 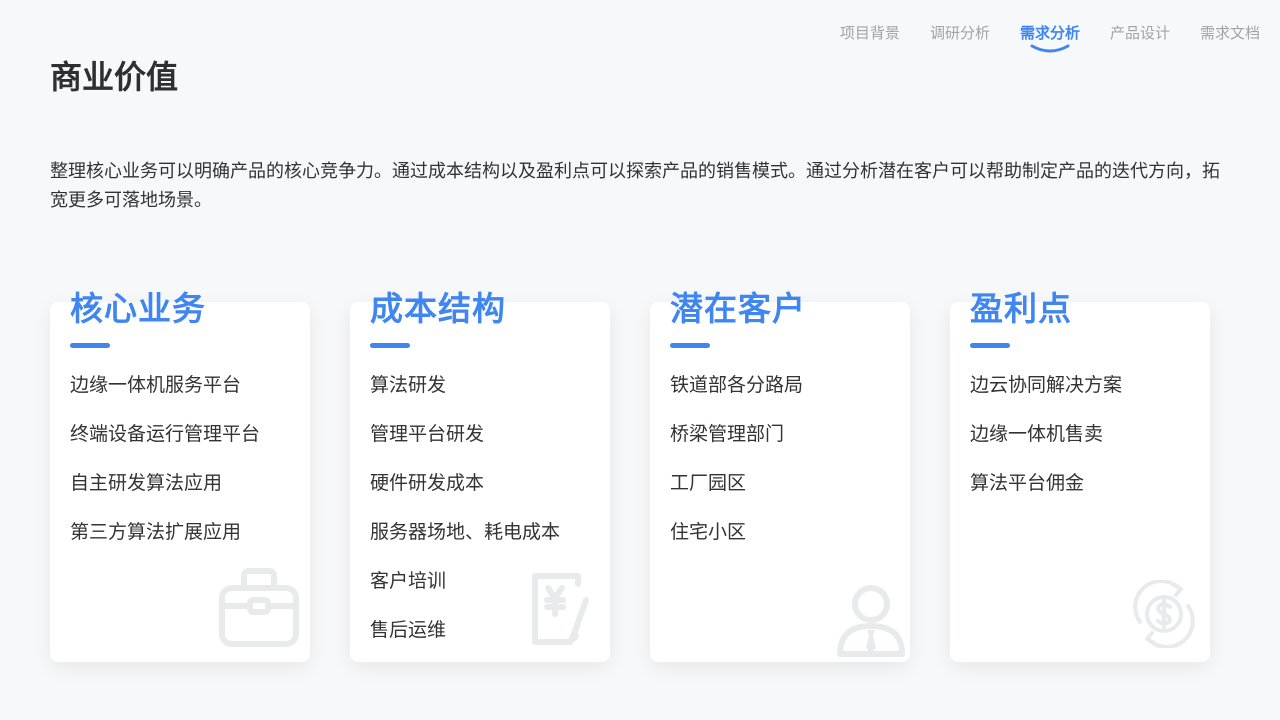 What do you see at coordinates (708, 532) in the screenshot?
I see `list-item: 住宅小区` at bounding box center [708, 532].